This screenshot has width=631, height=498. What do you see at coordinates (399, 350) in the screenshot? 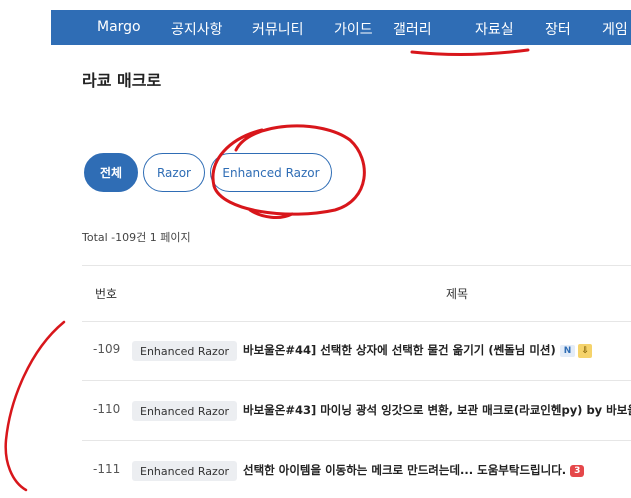
I see `post-title-text: 바보울온#44] 선택한 상자에 선택한 물건 옮기기 (쎈돌님 미션)` at bounding box center [399, 350].